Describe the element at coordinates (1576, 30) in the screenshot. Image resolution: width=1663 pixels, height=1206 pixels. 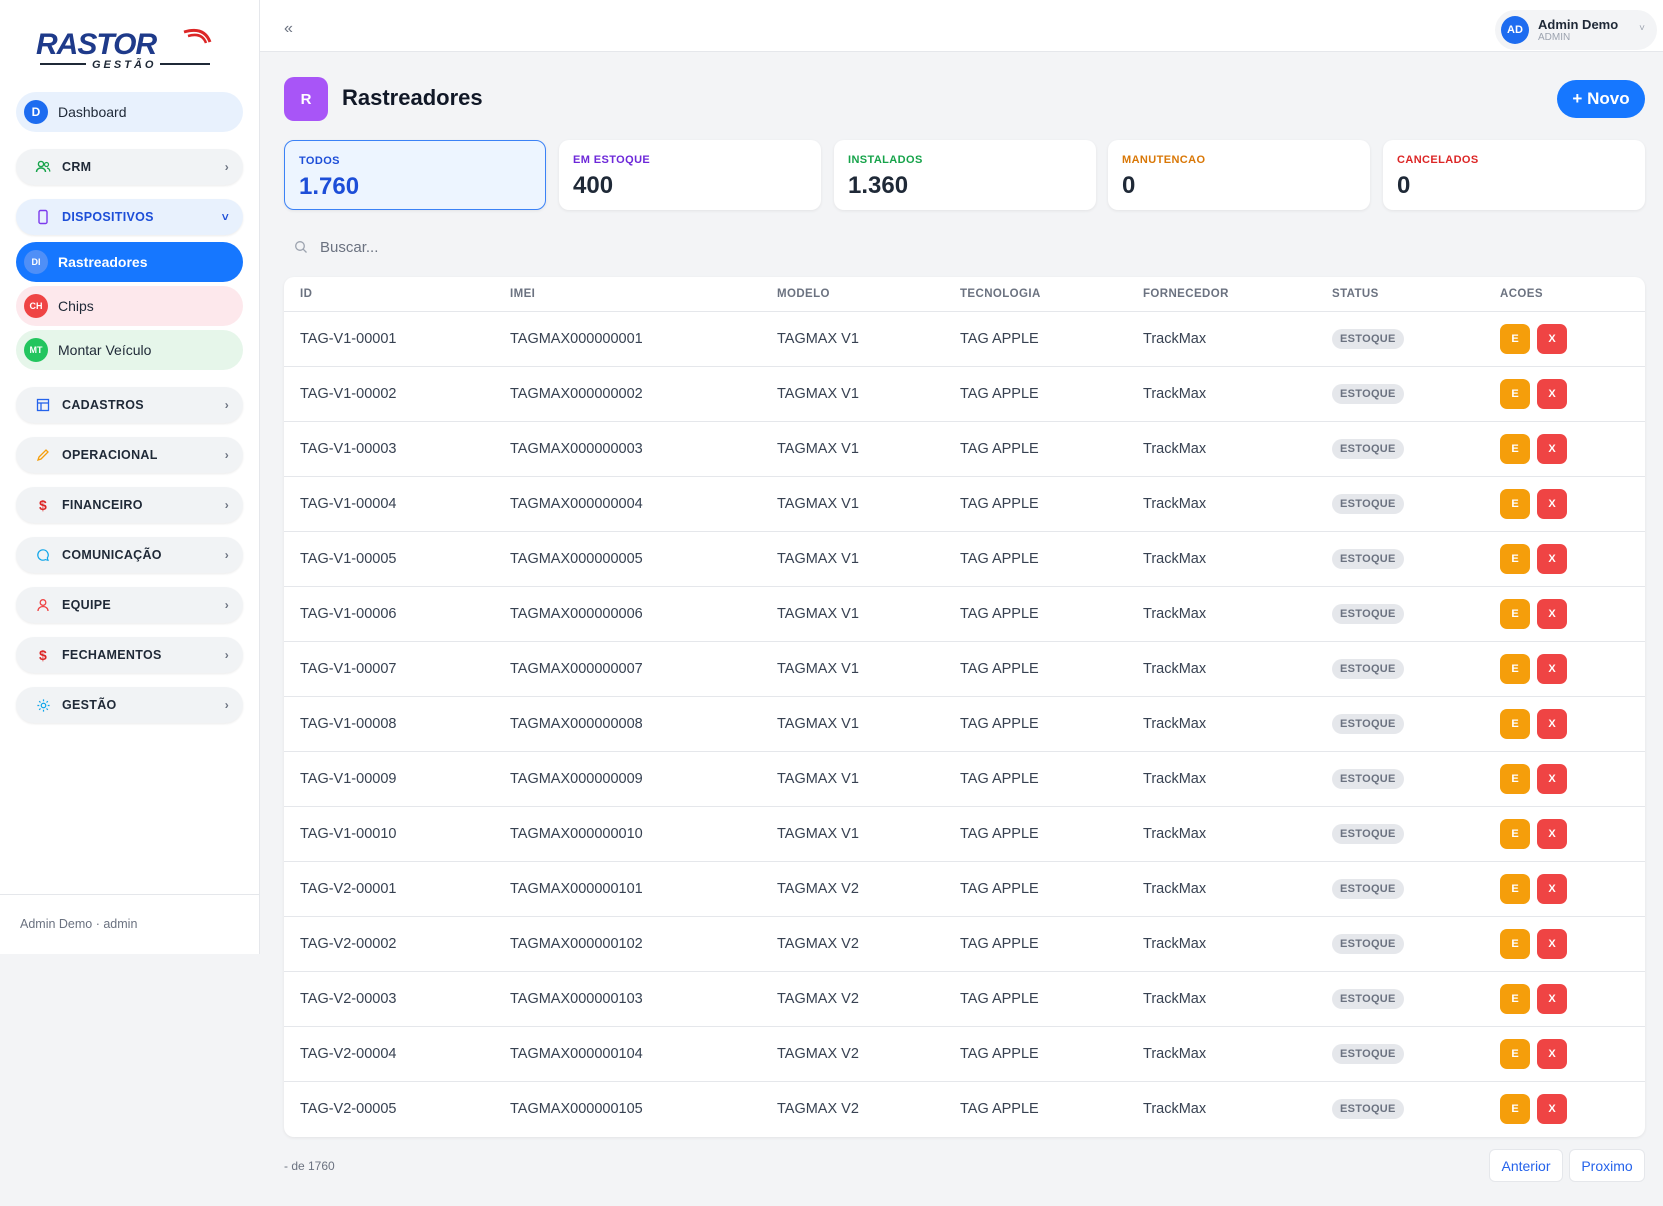
I see `user-menu: AD Admin Demo ADMIN ˅` at that location.